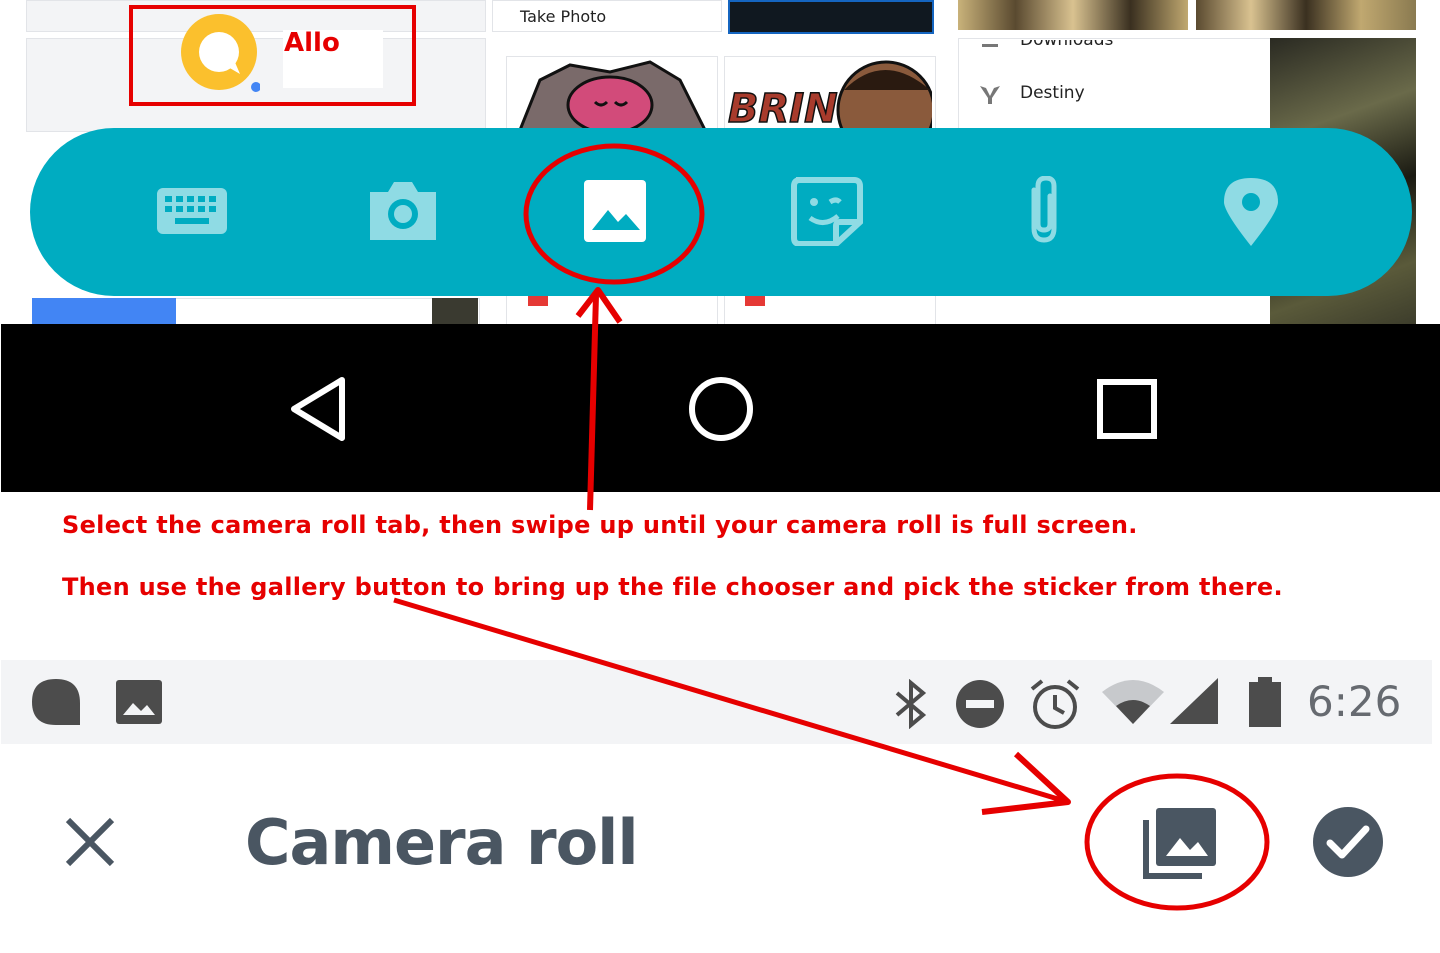 Image resolution: width=1440 pixels, height=953 pixels. What do you see at coordinates (90, 842) in the screenshot?
I see `close-icon` at bounding box center [90, 842].